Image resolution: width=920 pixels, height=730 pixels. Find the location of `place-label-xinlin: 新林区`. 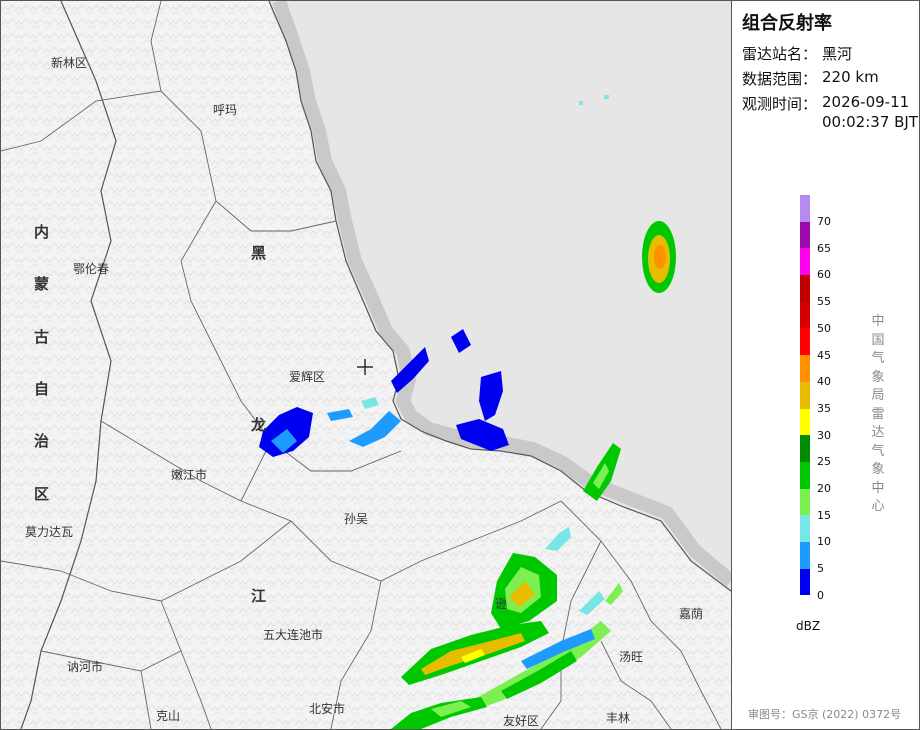

place-label-xinlin: 新林区 is located at coordinates (69, 63).